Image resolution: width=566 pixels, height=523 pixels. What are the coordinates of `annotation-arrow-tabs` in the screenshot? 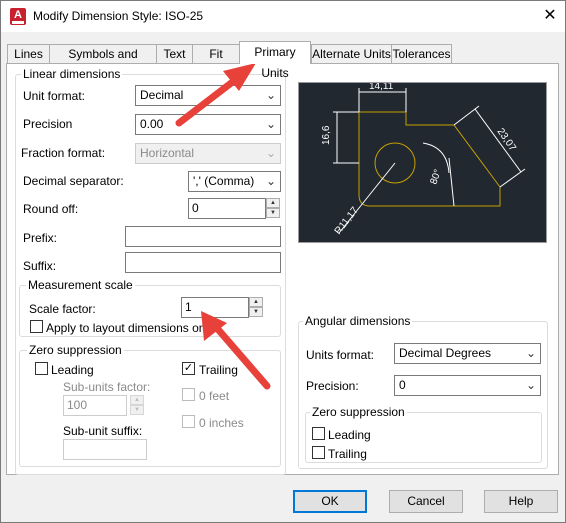 It's located at (209, 100).